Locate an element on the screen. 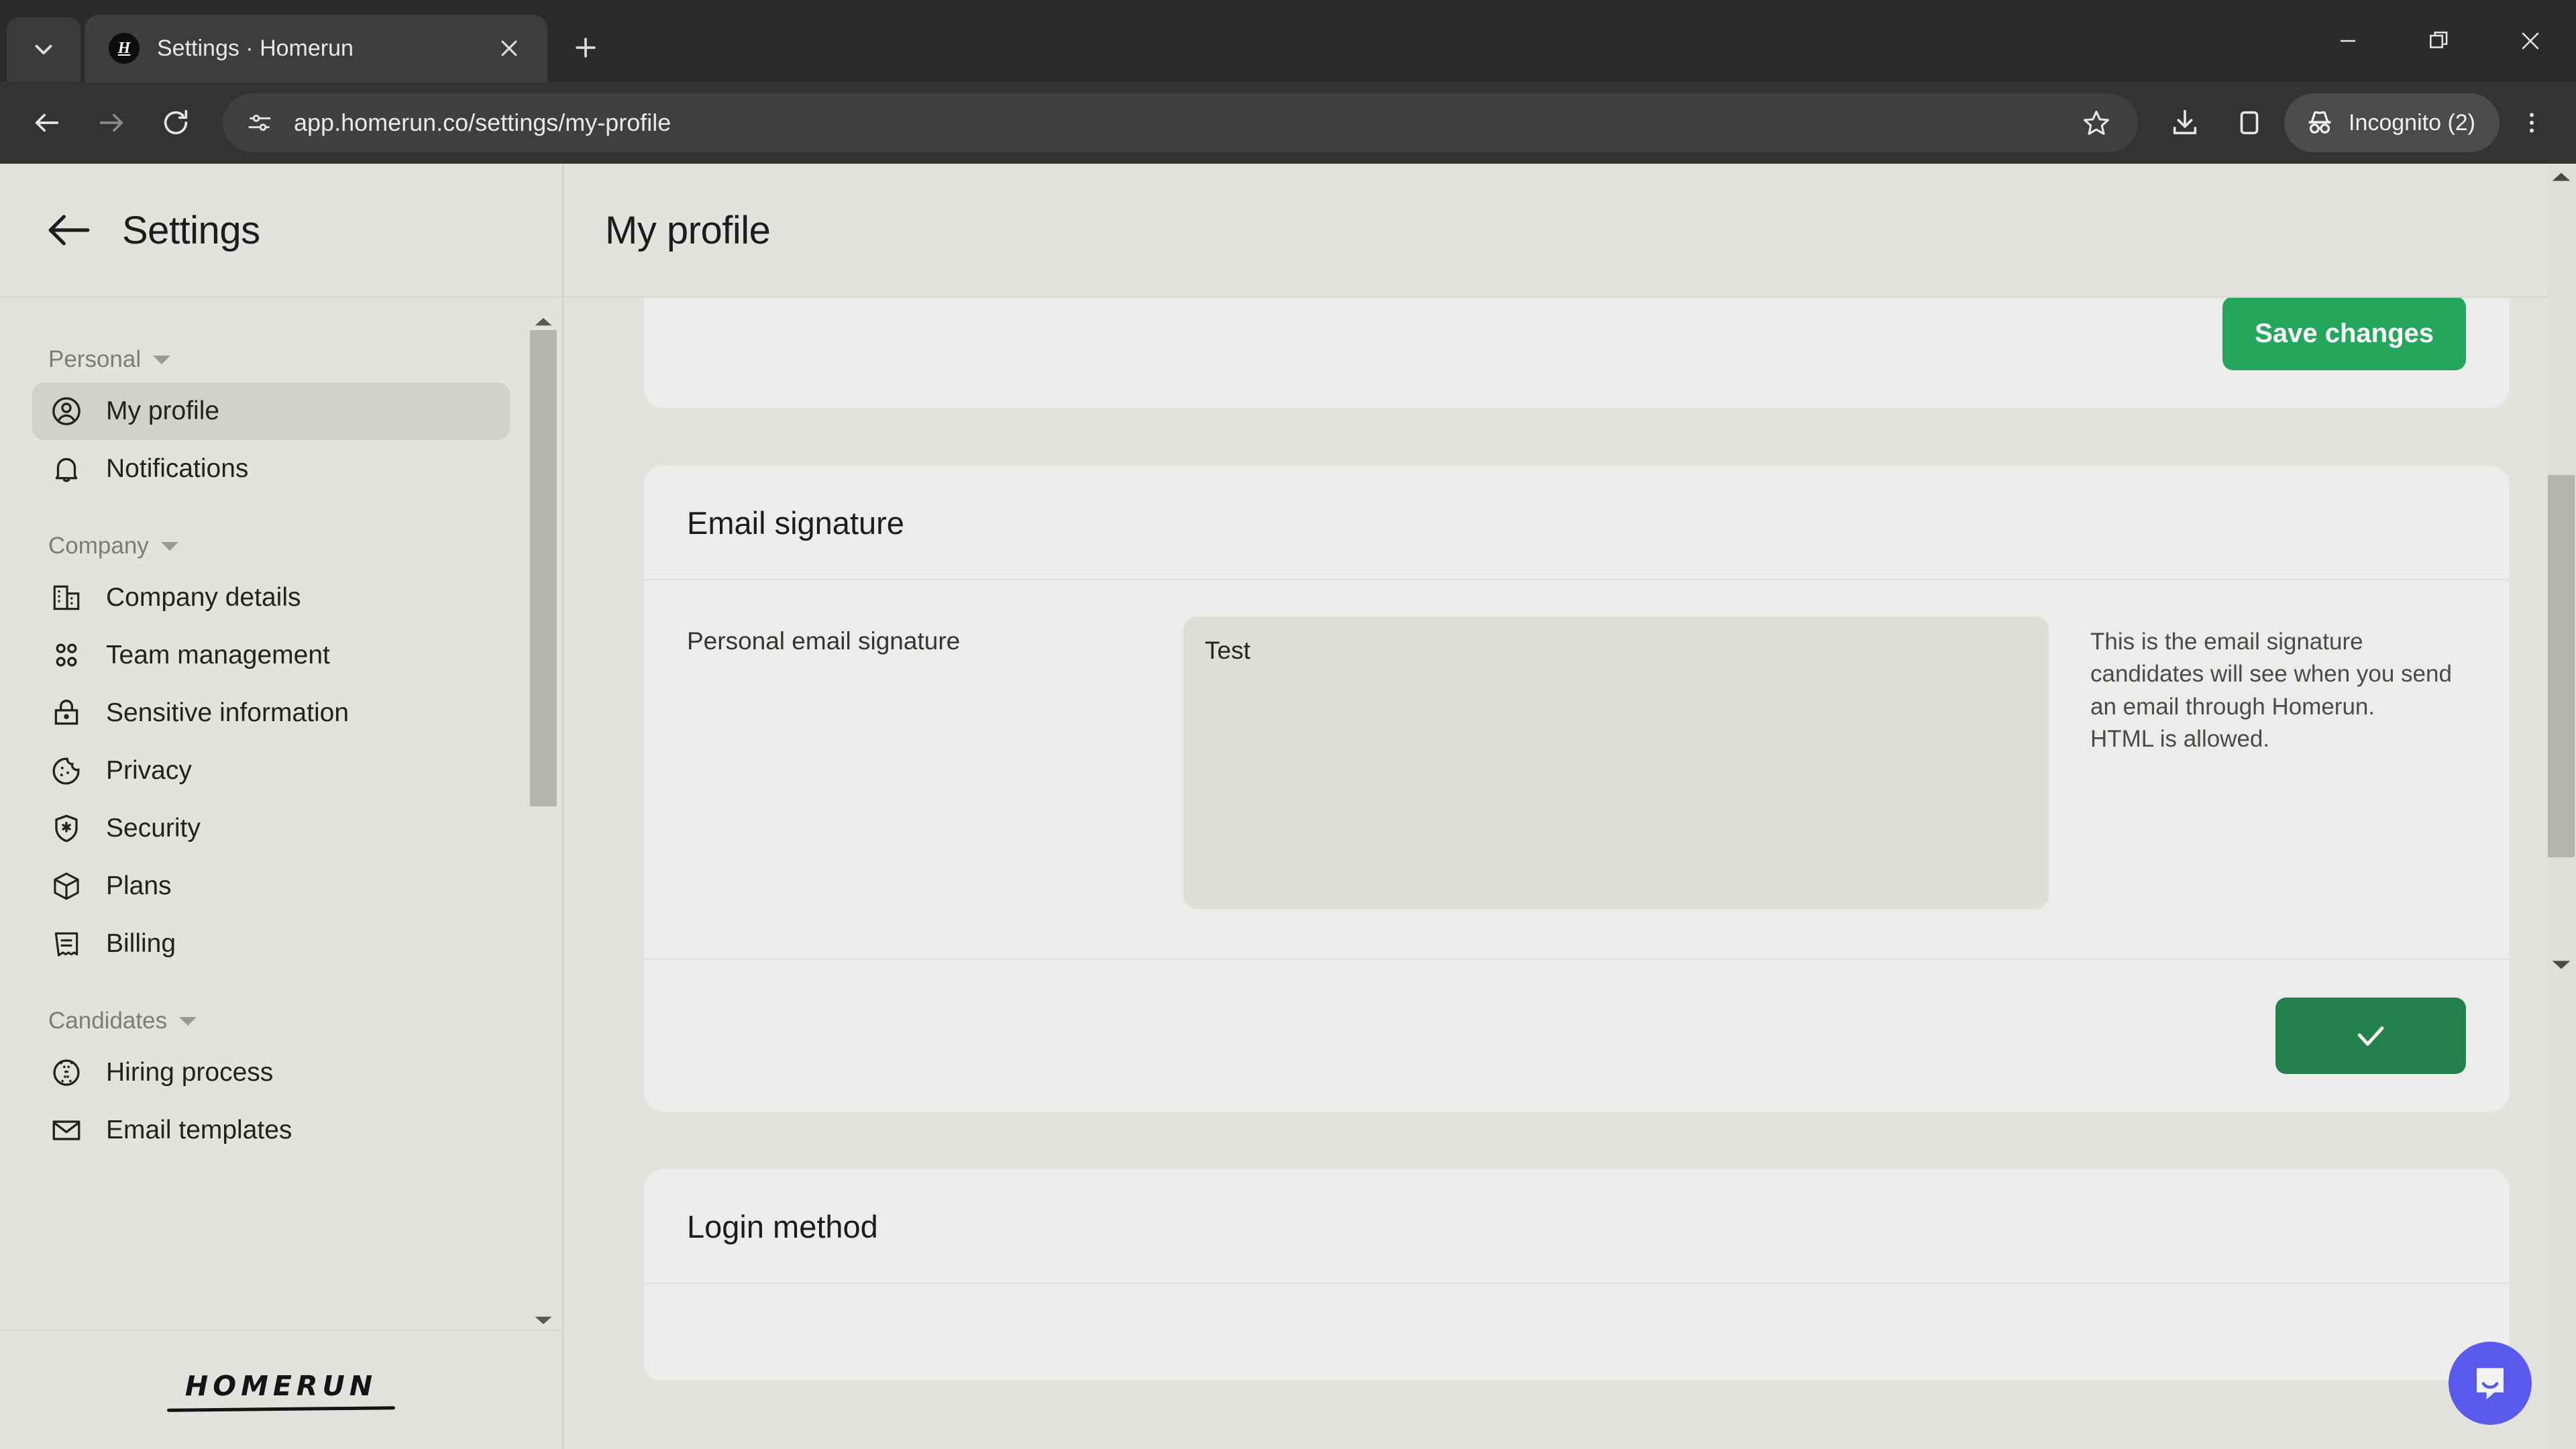 The width and height of the screenshot is (2576, 1449). sidebar-item-label: Hiring process is located at coordinates (190, 1072).